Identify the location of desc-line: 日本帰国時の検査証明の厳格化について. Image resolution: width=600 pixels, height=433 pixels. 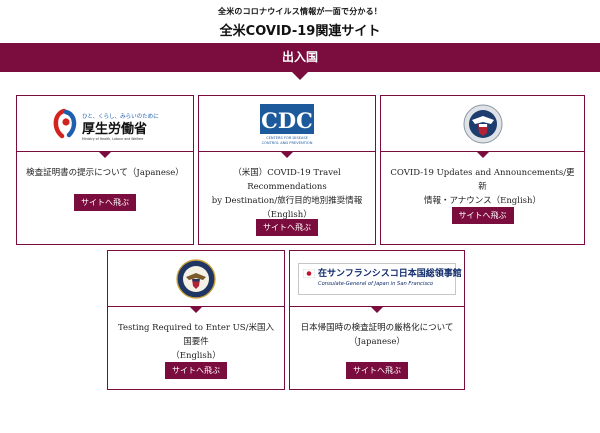
(377, 328).